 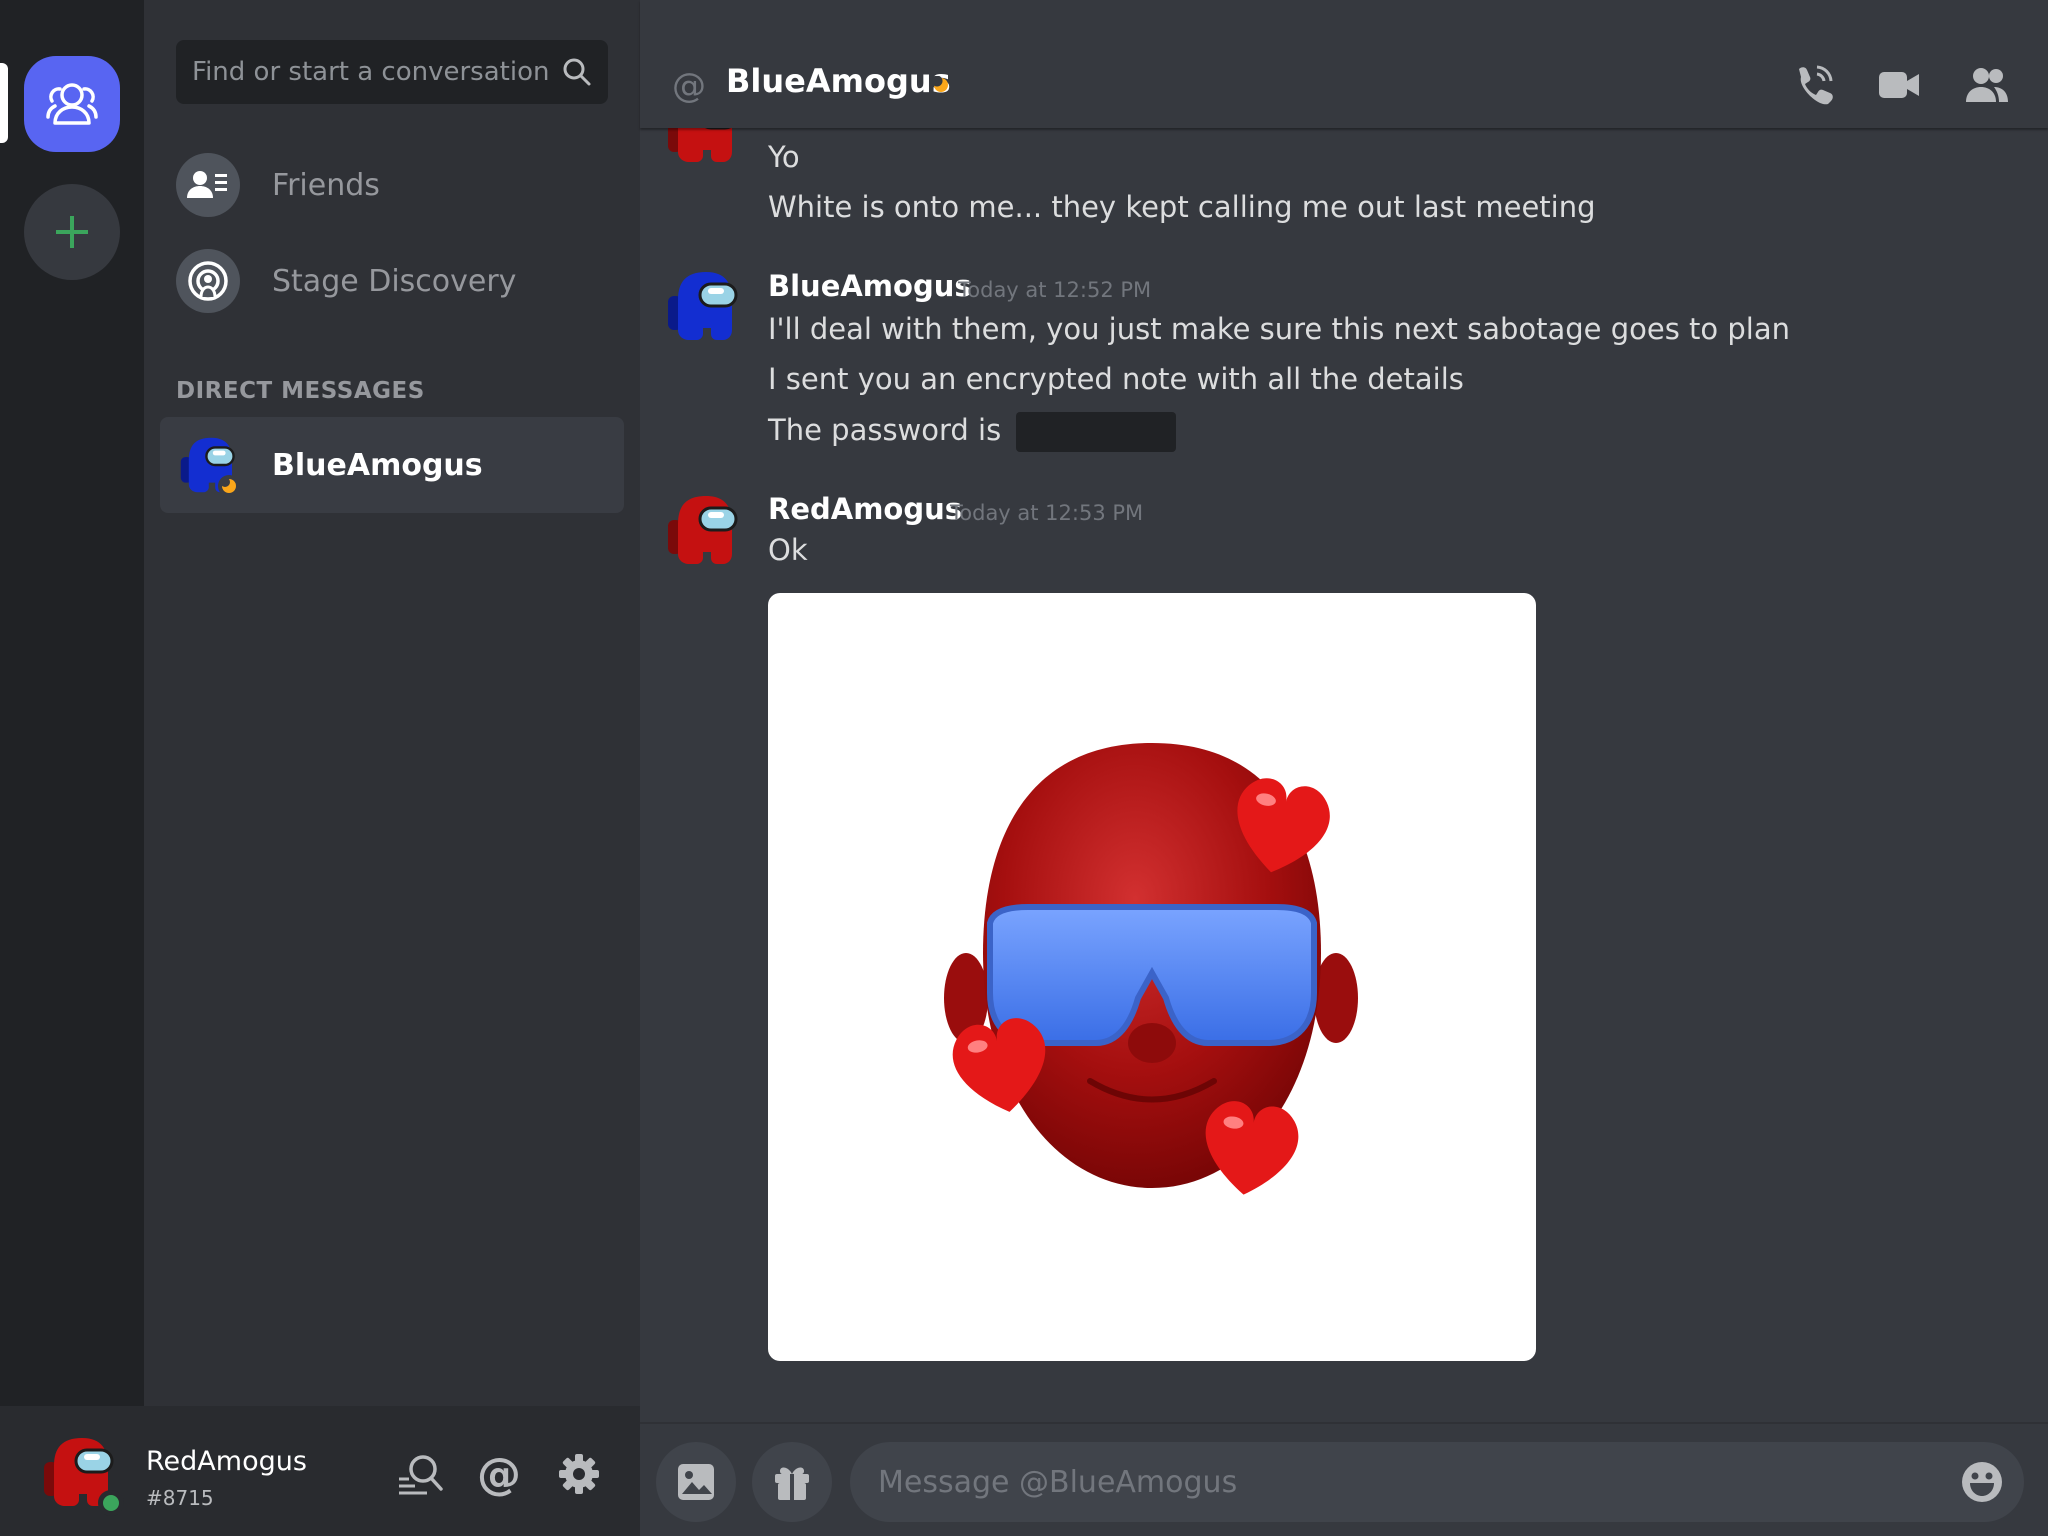 I want to click on mentions-button: @, so click(x=499, y=1474).